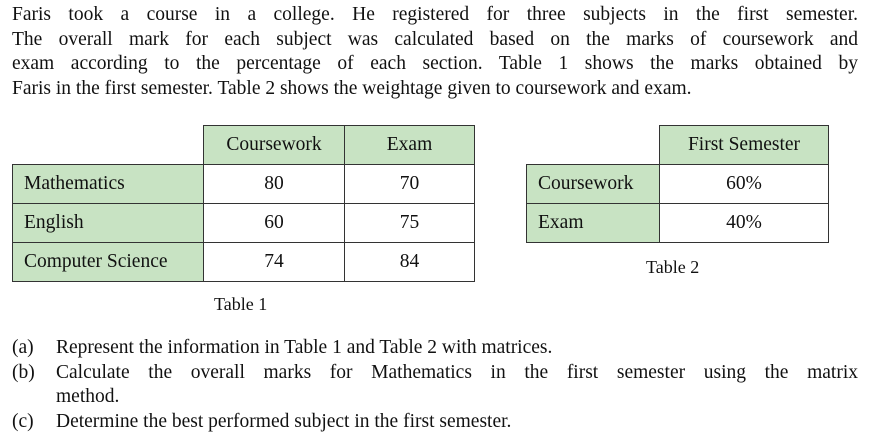 The image size is (869, 447). I want to click on table-1-caption: Table 1, so click(241, 304).